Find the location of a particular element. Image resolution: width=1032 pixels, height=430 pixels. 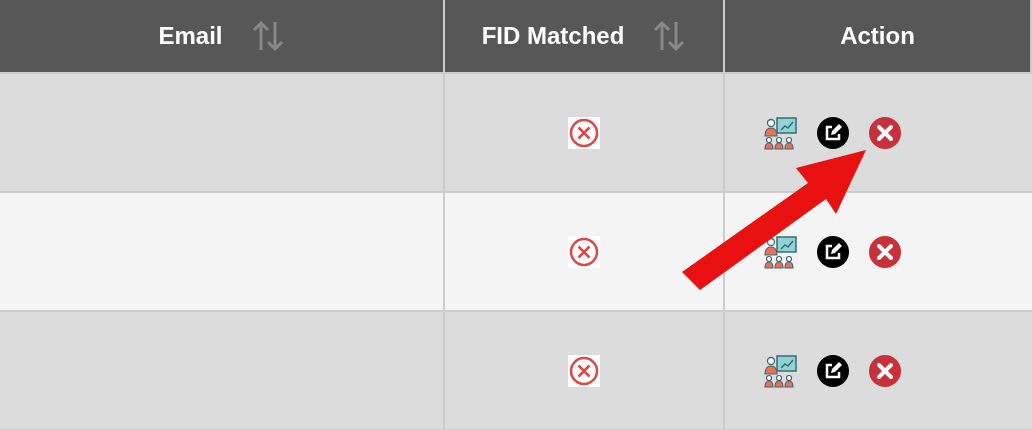

column-header: Email is located at coordinates (222, 37).